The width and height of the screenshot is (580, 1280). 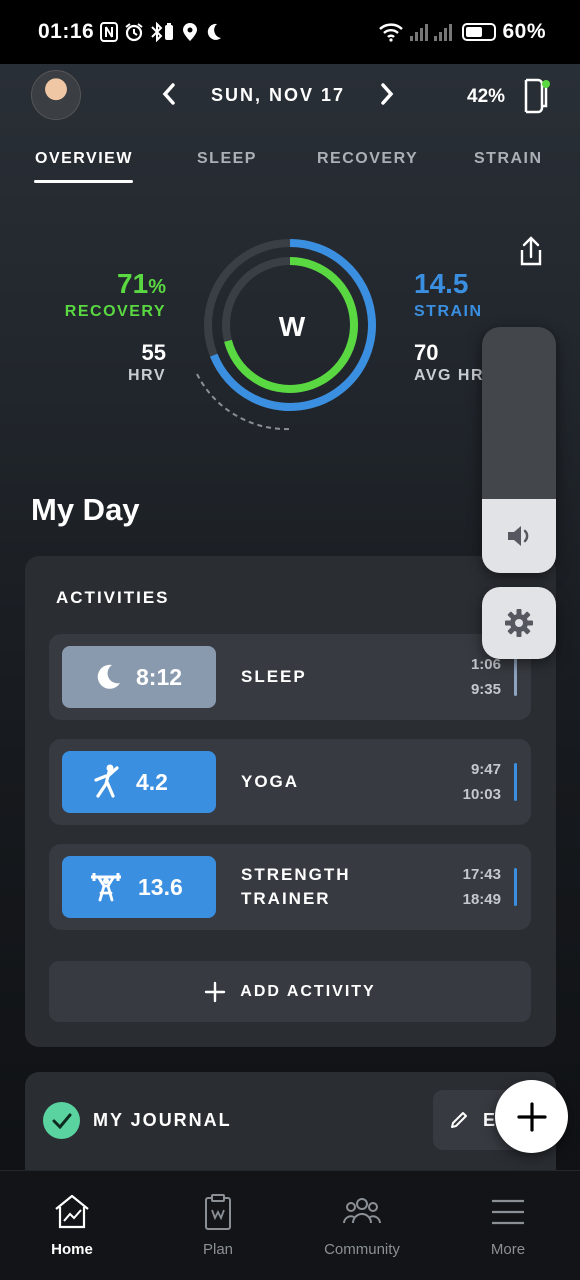 I want to click on alarm-icon, so click(x=134, y=32).